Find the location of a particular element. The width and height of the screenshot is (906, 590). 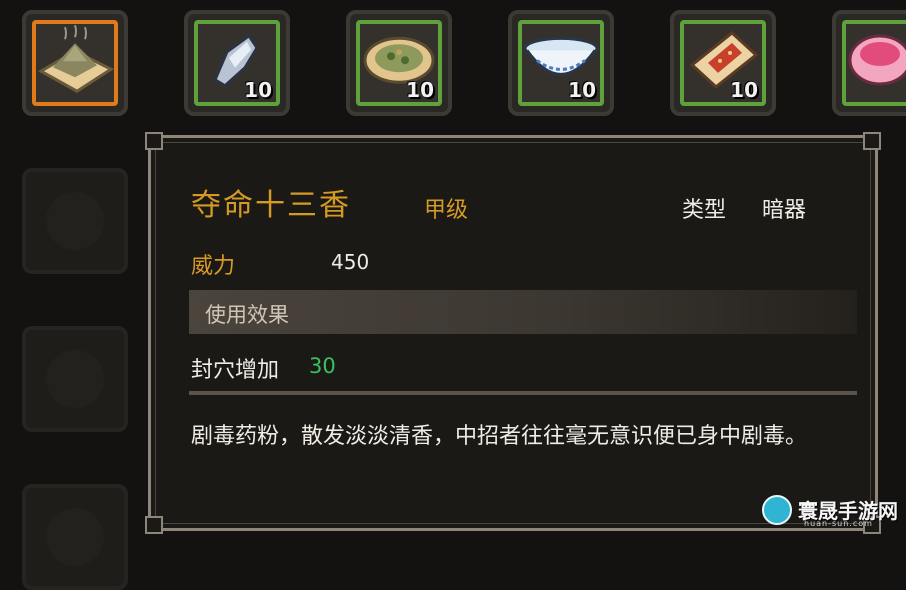

divider is located at coordinates (523, 393).